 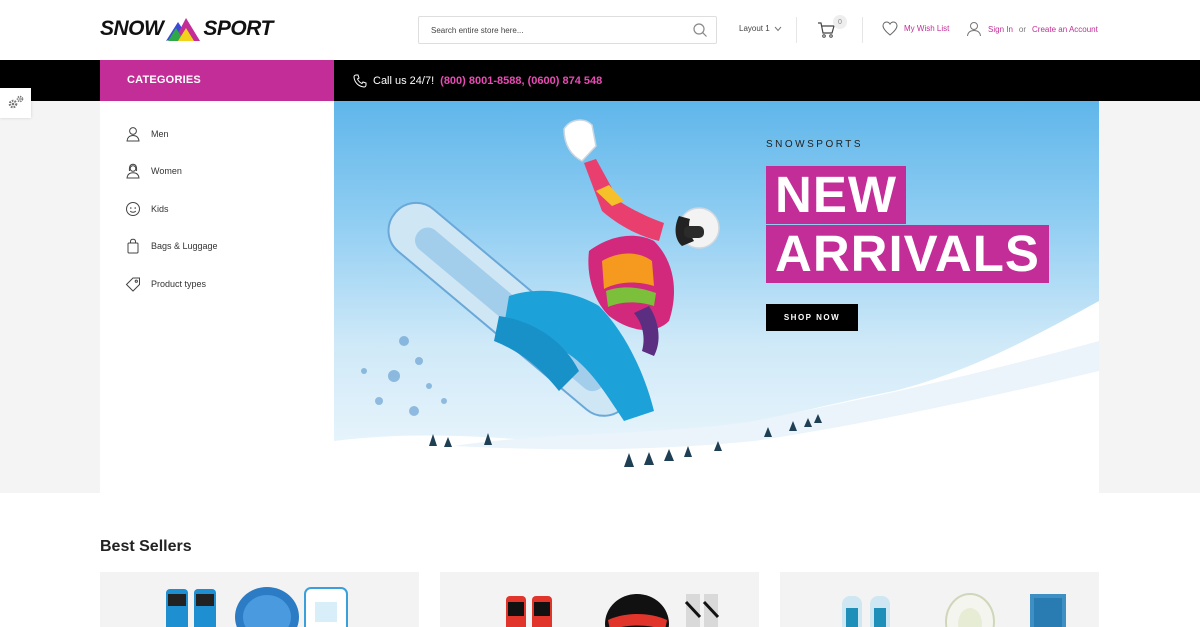 I want to click on category-label: Product types, so click(x=179, y=283).